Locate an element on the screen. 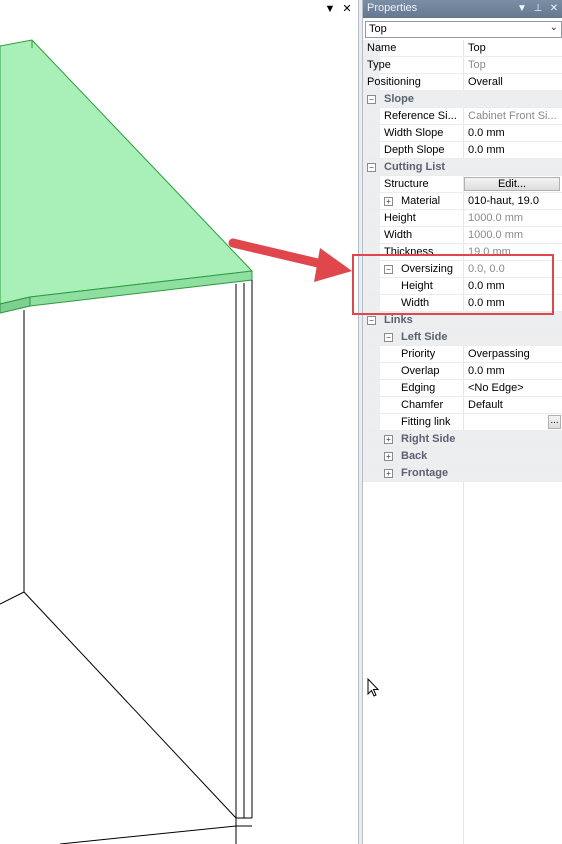 This screenshot has width=562, height=844. pin-icon: ⊥ is located at coordinates (538, 9).